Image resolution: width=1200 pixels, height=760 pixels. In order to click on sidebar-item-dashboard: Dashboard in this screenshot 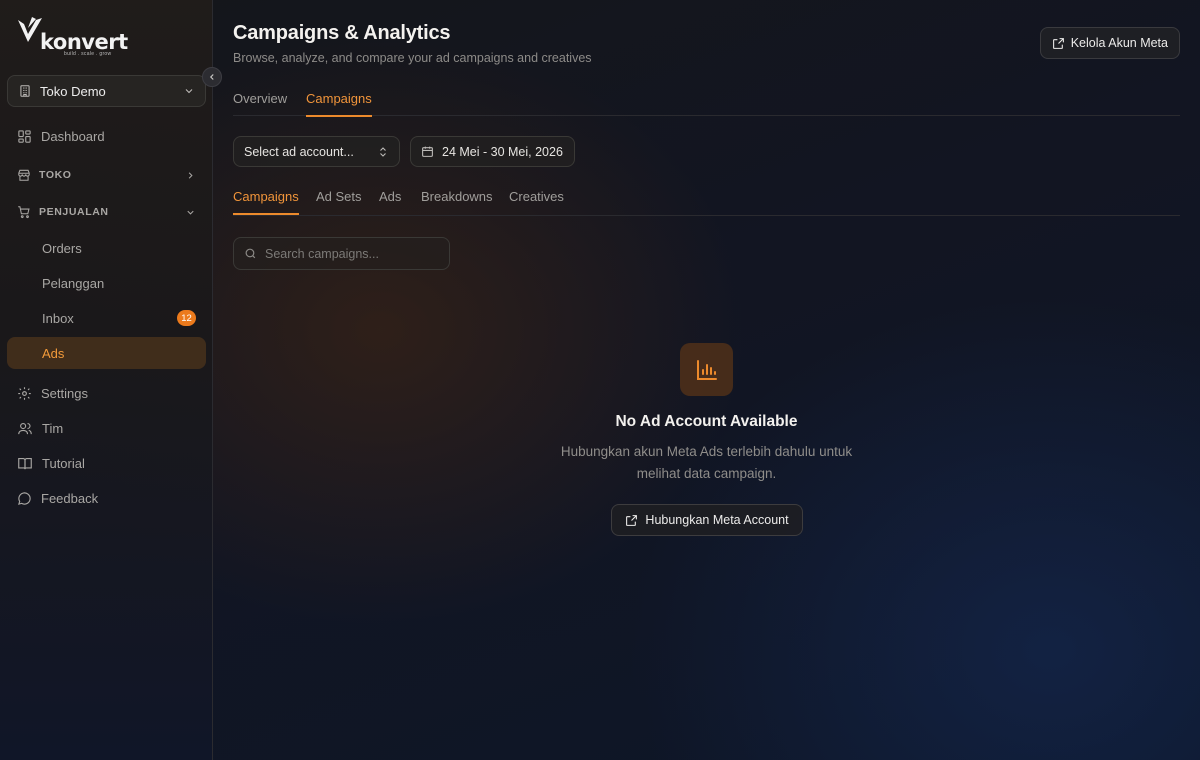, I will do `click(106, 136)`.